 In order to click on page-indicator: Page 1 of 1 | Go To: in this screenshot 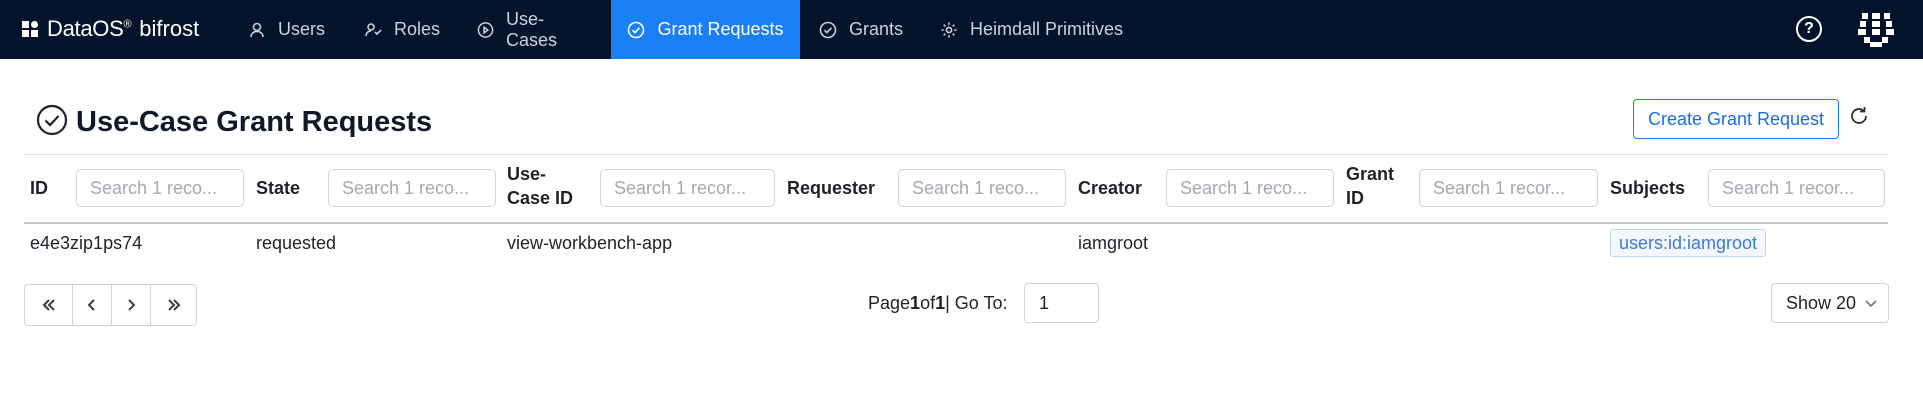, I will do `click(937, 303)`.